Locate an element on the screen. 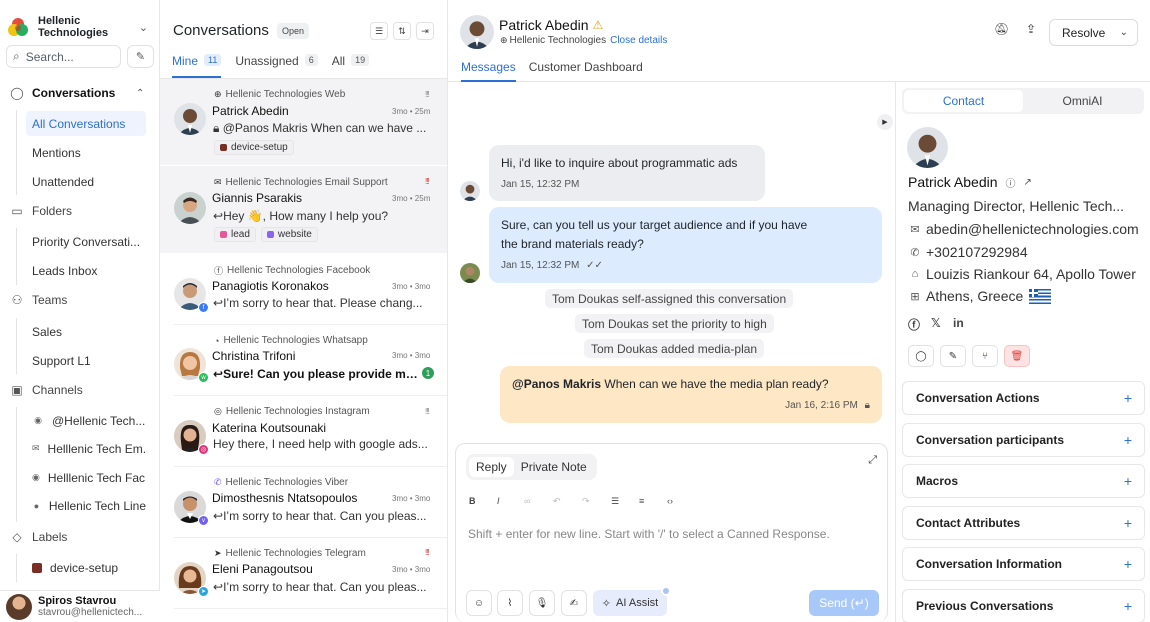  expand-editor-button: ⤢ is located at coordinates (872, 460).